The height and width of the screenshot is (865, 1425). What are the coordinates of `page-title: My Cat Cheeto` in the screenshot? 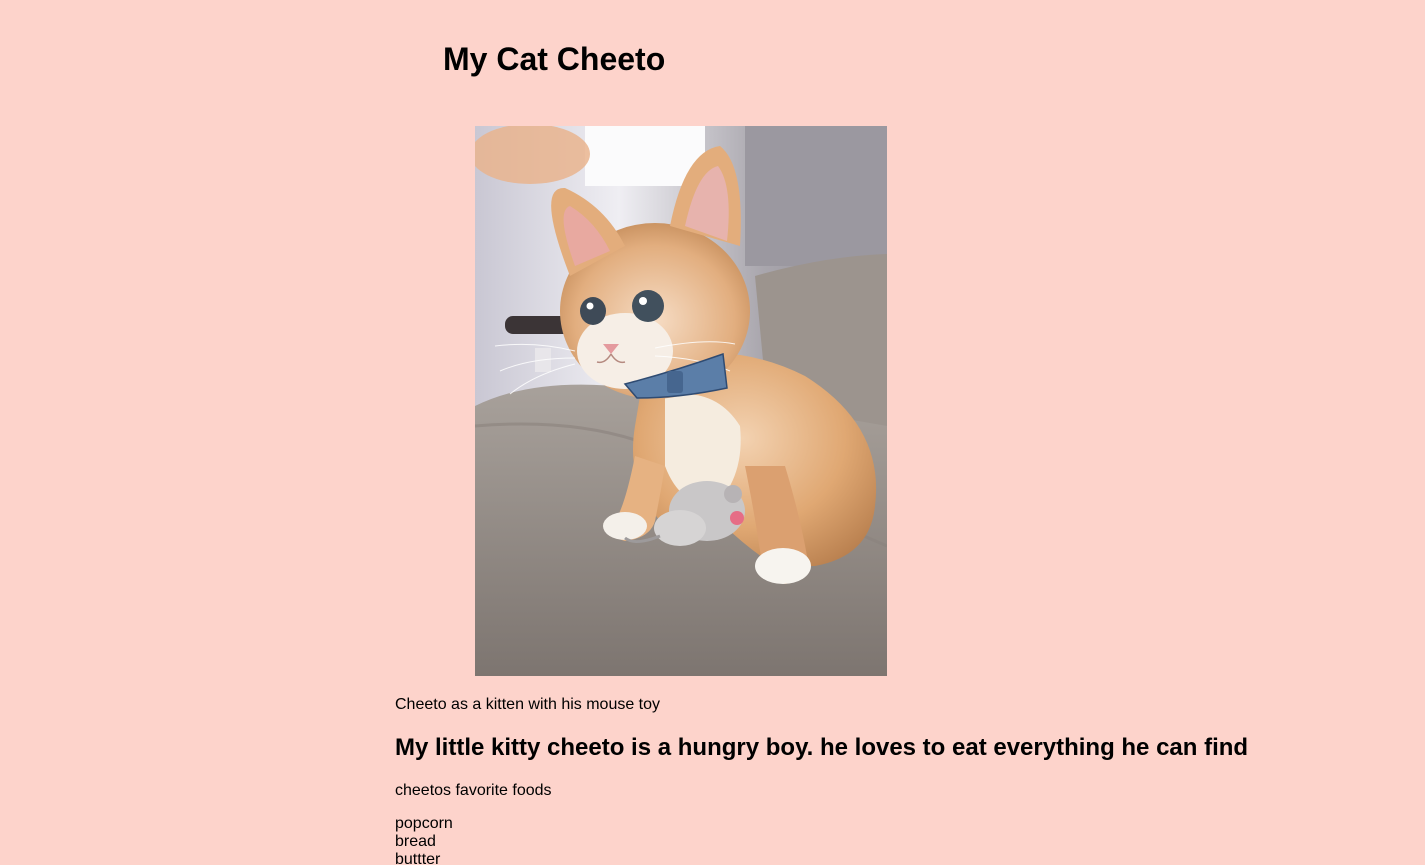 It's located at (554, 59).